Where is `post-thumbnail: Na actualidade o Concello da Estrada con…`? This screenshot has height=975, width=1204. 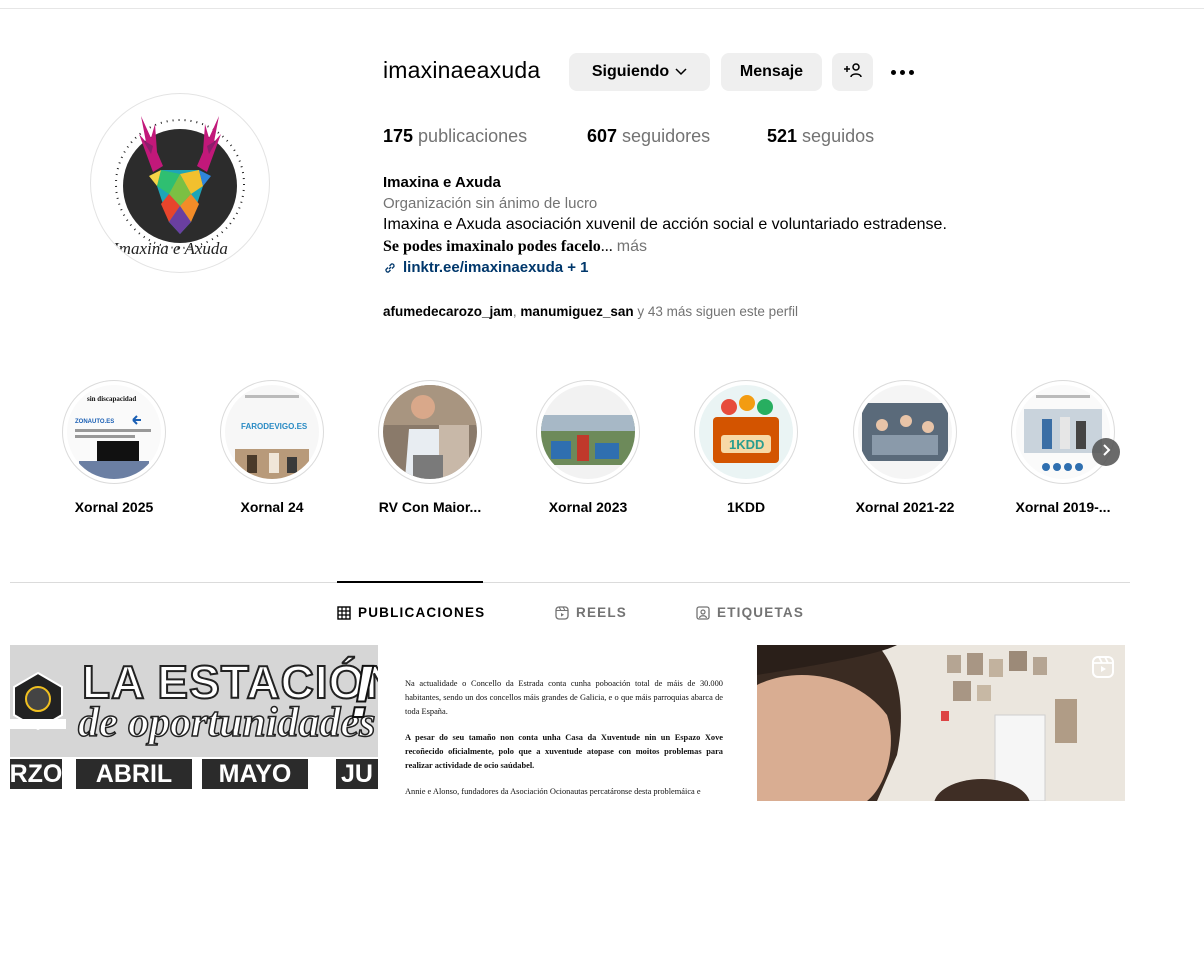
post-thumbnail: Na actualidade o Concello da Estrada con… is located at coordinates (572, 723).